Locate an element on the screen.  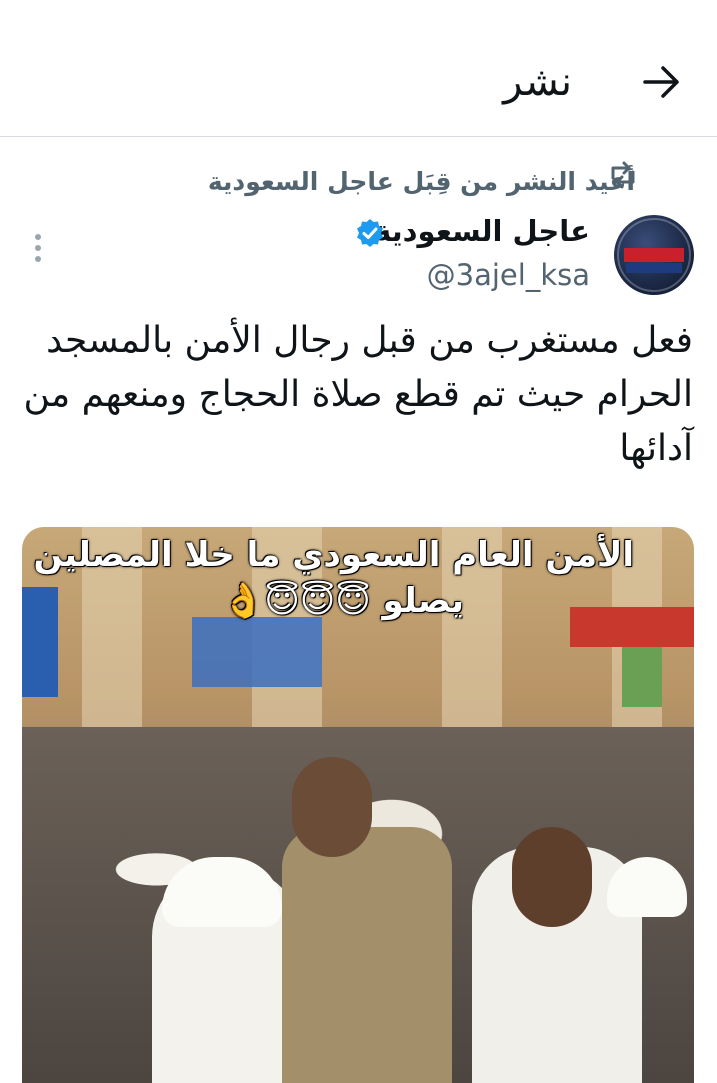
pilgrim-head is located at coordinates (552, 877).